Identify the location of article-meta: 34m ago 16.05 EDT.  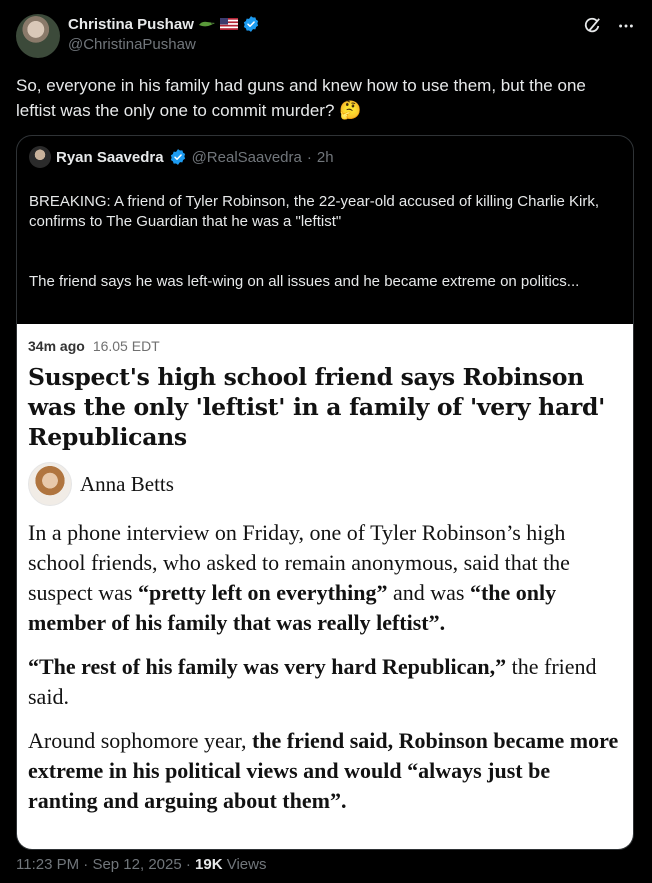
(324, 346).